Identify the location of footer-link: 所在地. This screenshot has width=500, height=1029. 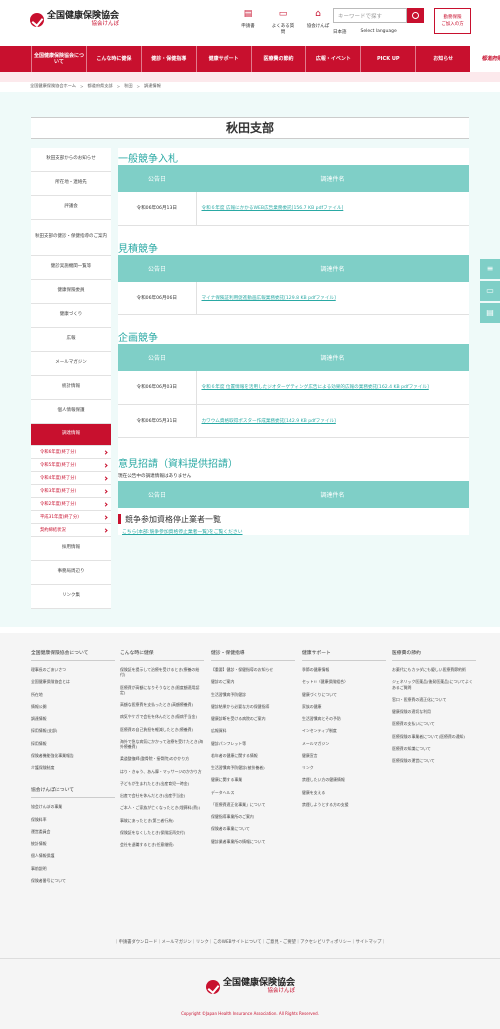
(73, 694).